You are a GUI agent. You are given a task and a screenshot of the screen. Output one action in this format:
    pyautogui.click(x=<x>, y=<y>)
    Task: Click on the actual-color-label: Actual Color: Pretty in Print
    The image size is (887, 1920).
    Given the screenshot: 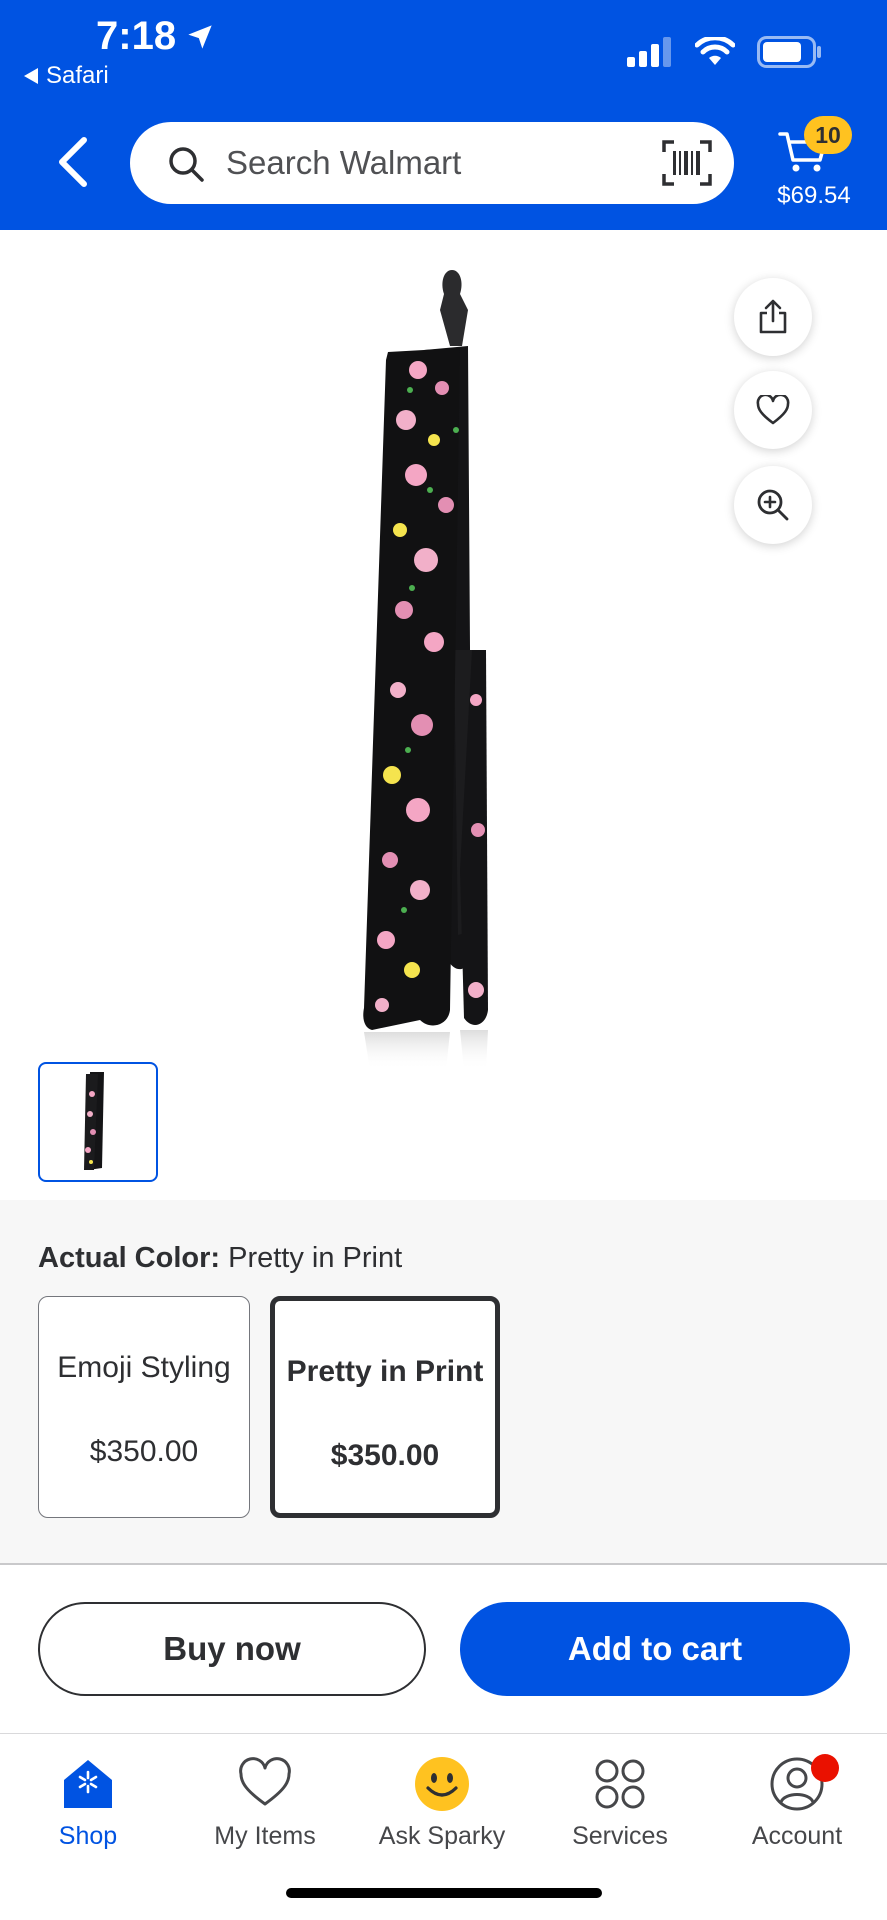 What is the action you would take?
    pyautogui.click(x=220, y=1258)
    